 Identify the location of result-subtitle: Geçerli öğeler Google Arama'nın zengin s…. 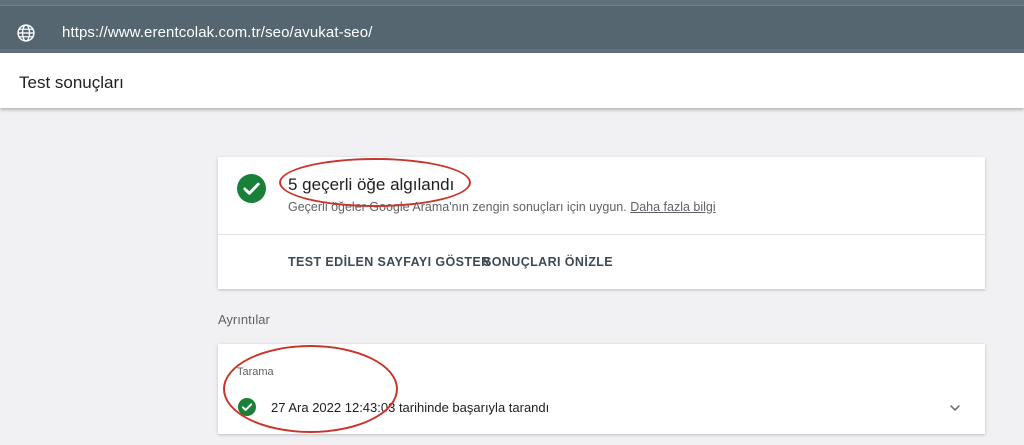
(502, 207).